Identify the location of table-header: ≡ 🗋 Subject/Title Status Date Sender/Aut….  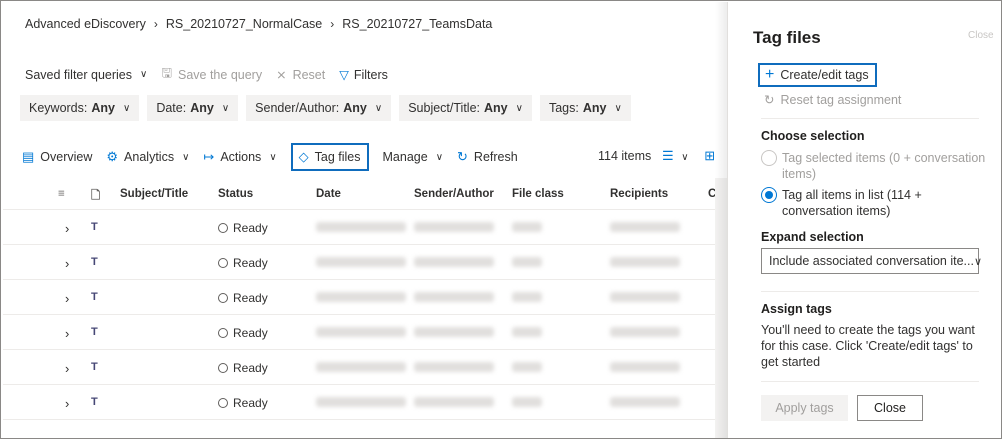
(365, 195).